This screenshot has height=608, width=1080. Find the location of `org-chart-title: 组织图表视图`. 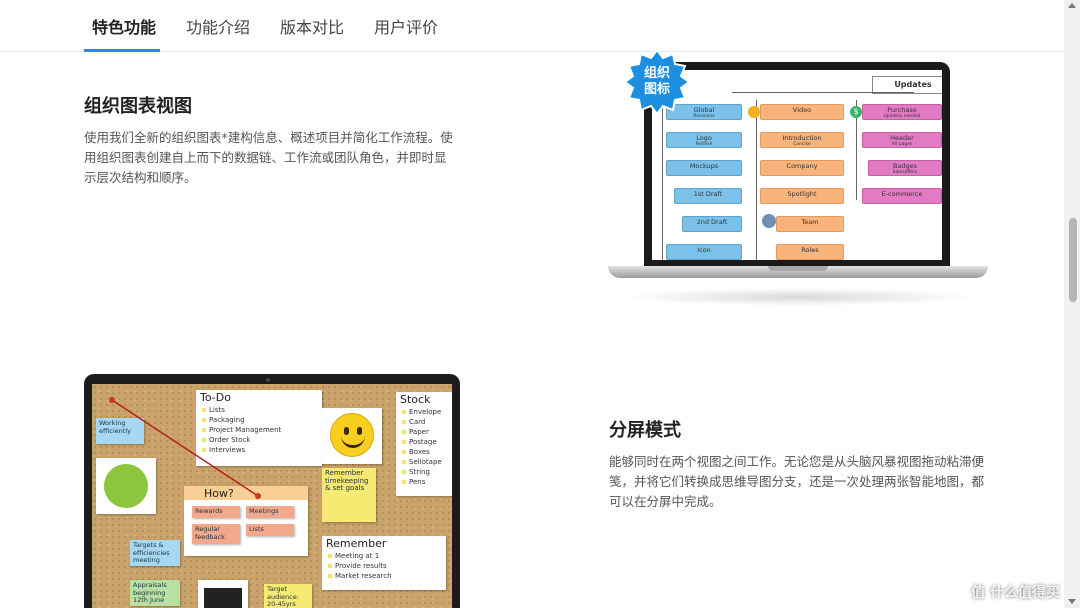

org-chart-title: 组织图表视图 is located at coordinates (138, 106).